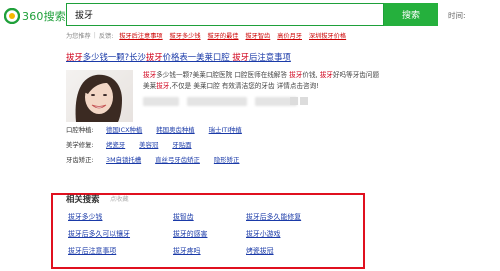 Image resolution: width=500 pixels, height=271 pixels. Describe the element at coordinates (263, 102) in the screenshot. I see `blurred-url-line` at that location.